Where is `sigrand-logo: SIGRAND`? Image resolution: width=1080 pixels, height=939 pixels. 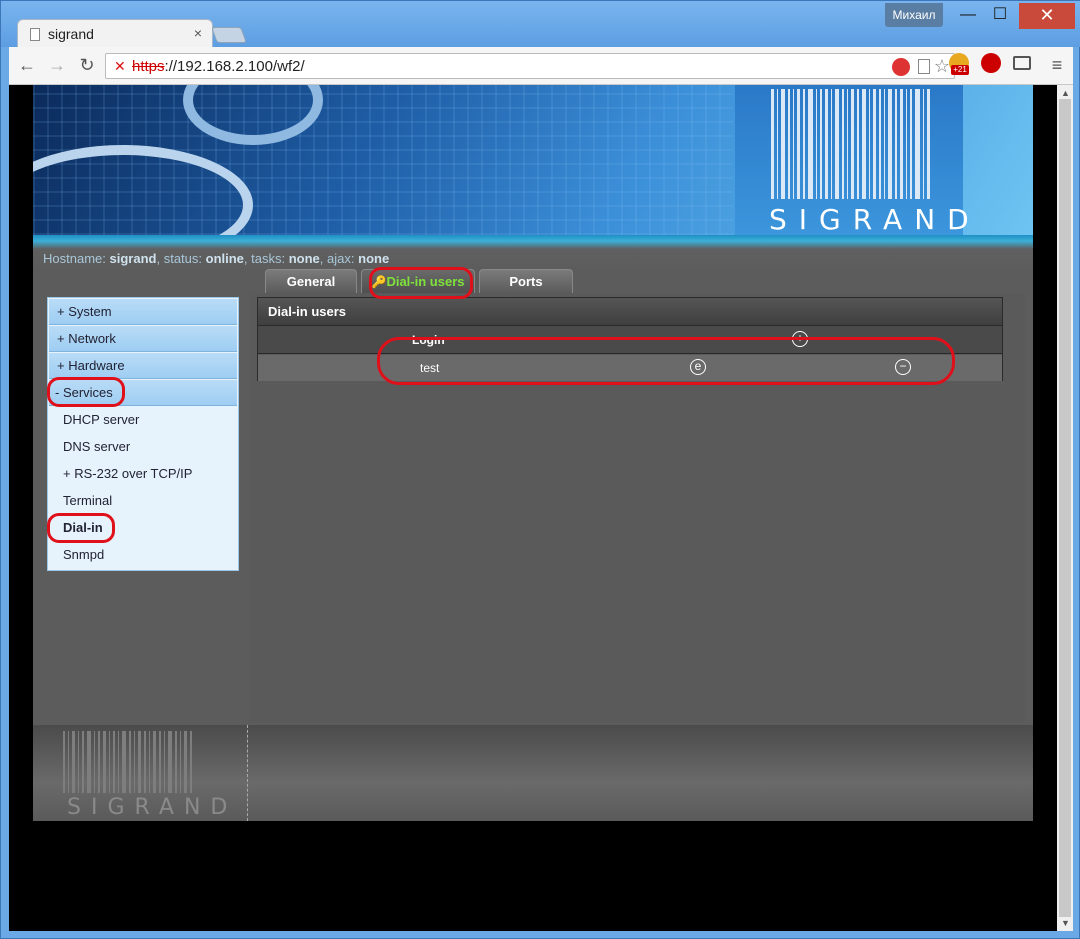
sigrand-logo: SIGRAND is located at coordinates (852, 160).